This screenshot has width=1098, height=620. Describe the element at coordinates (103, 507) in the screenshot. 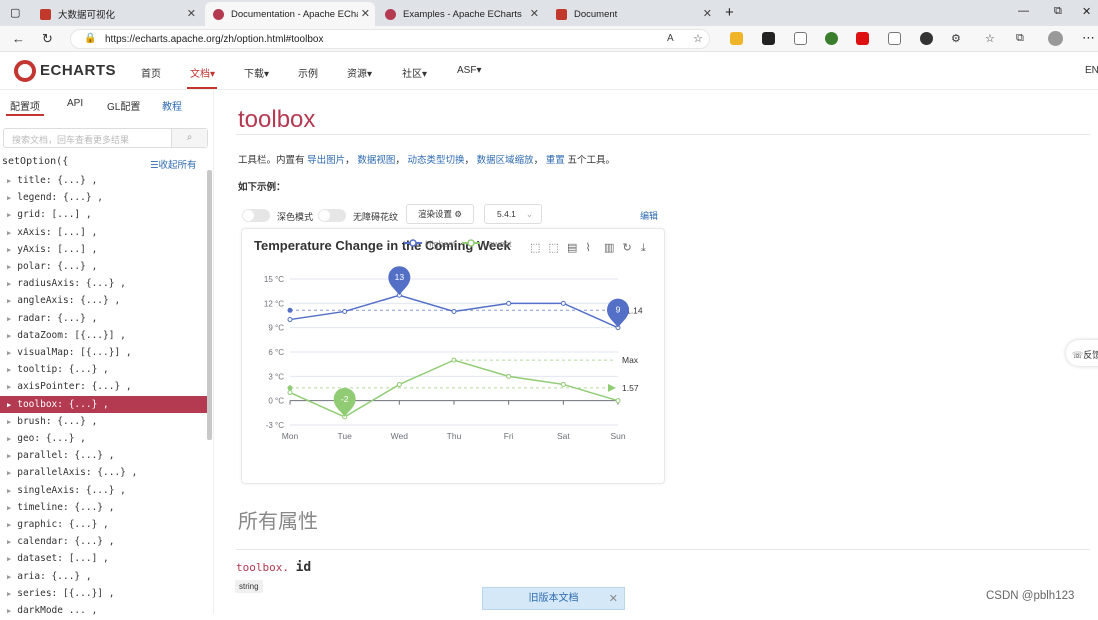

I see `tree-item: ▶ timeline: {...} ,` at that location.